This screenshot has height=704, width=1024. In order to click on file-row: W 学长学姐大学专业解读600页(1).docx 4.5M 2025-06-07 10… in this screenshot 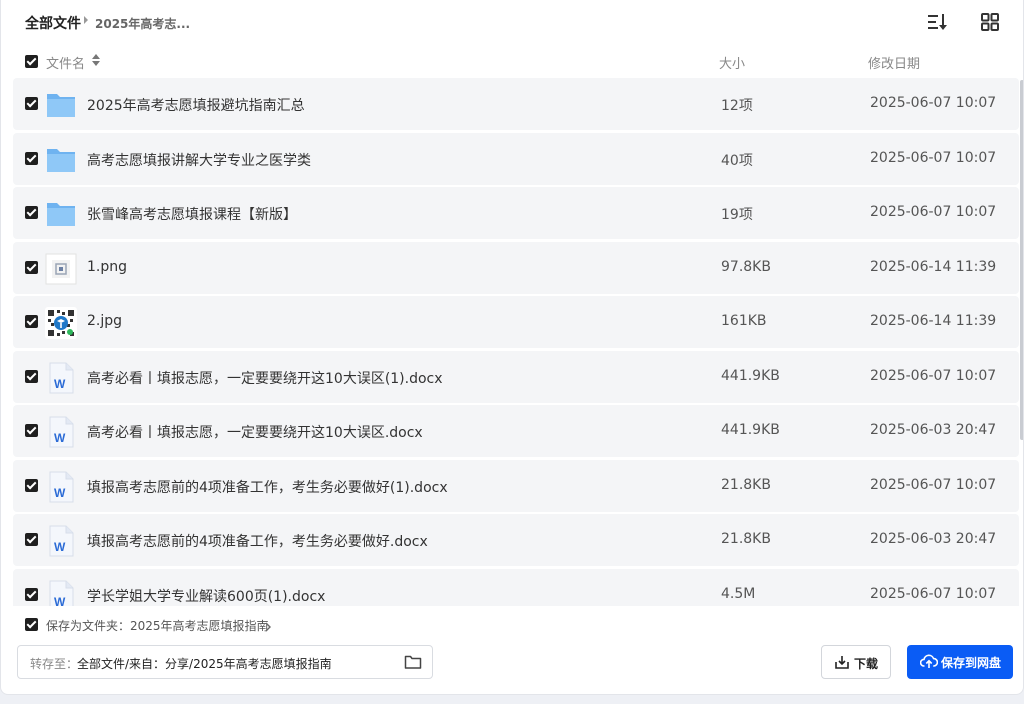, I will do `click(516, 587)`.